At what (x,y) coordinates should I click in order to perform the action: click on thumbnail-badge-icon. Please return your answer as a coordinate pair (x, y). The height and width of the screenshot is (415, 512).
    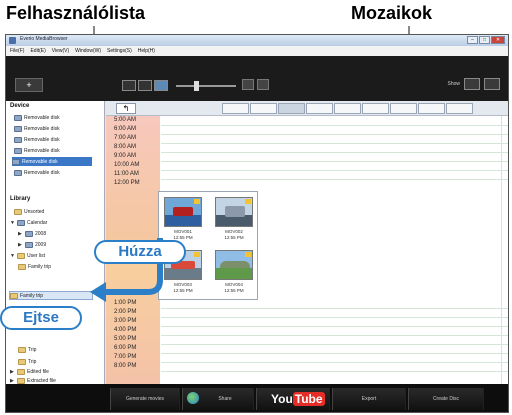
    Looking at the image, I should click on (248, 201).